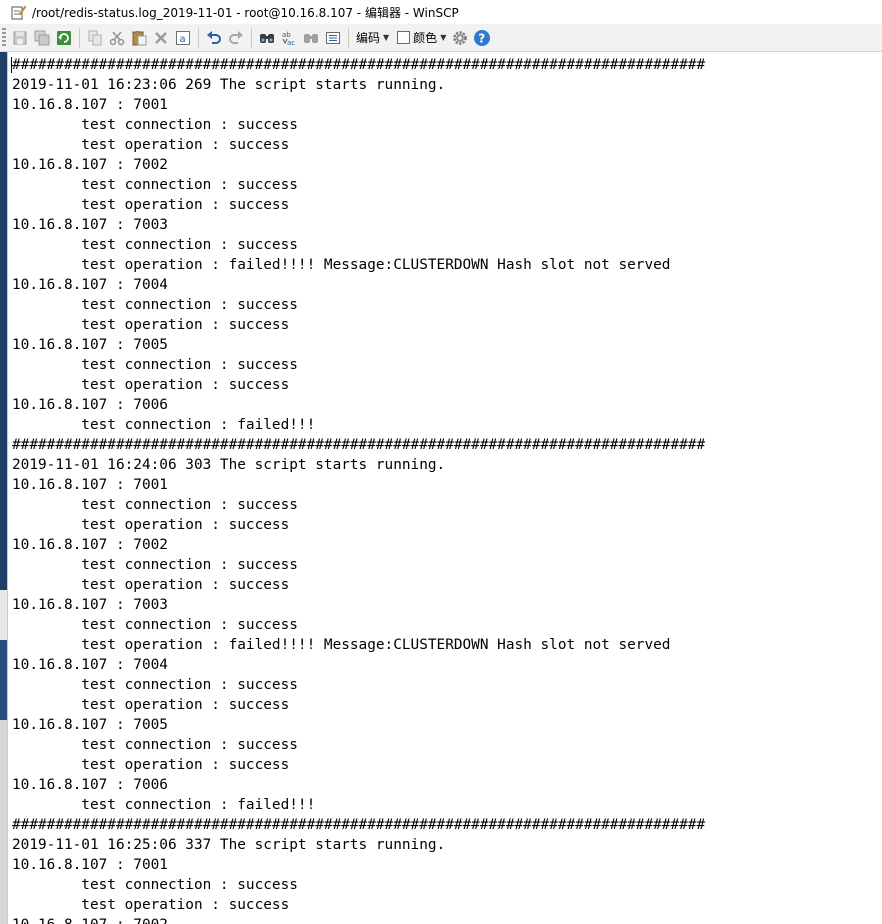 This screenshot has height=924, width=882. I want to click on select-all-icon: a, so click(183, 38).